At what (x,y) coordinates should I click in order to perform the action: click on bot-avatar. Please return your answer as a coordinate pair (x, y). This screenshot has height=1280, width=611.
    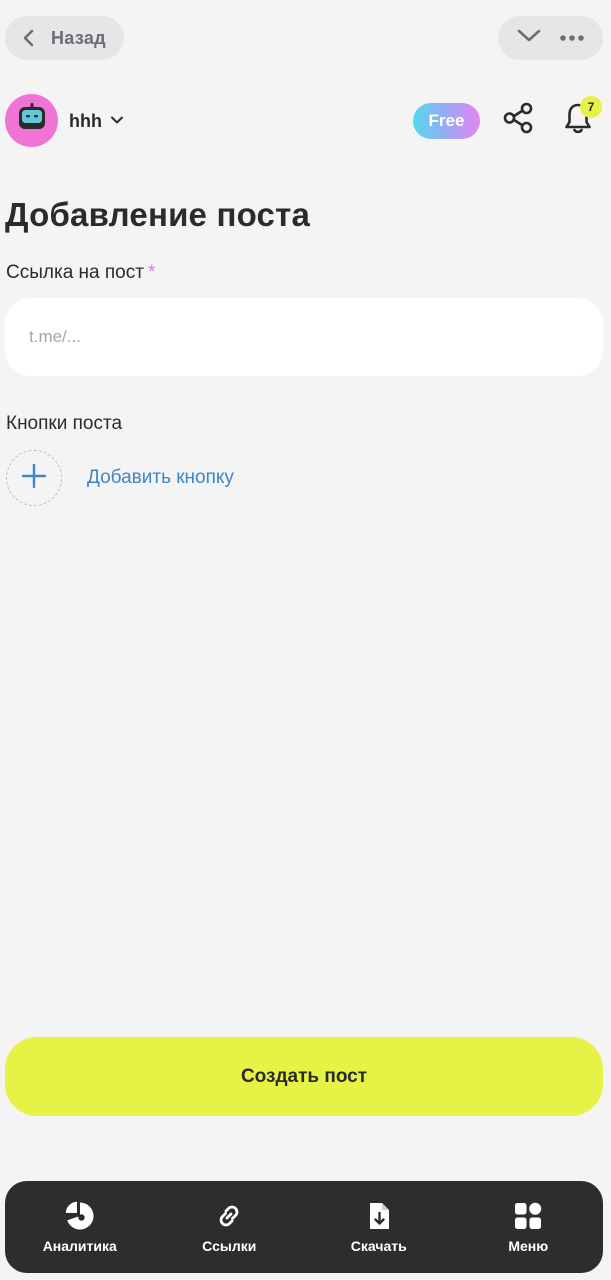
    Looking at the image, I should click on (31, 120).